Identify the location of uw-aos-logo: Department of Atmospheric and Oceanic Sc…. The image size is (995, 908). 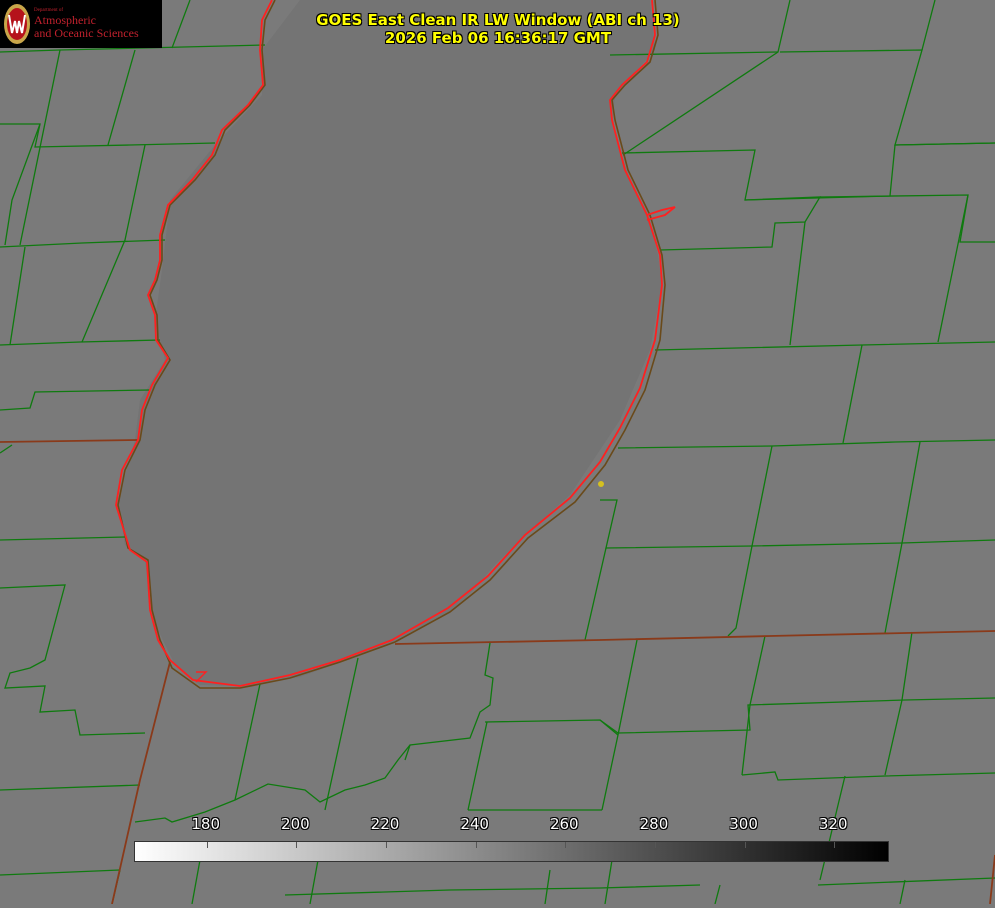
(81, 24).